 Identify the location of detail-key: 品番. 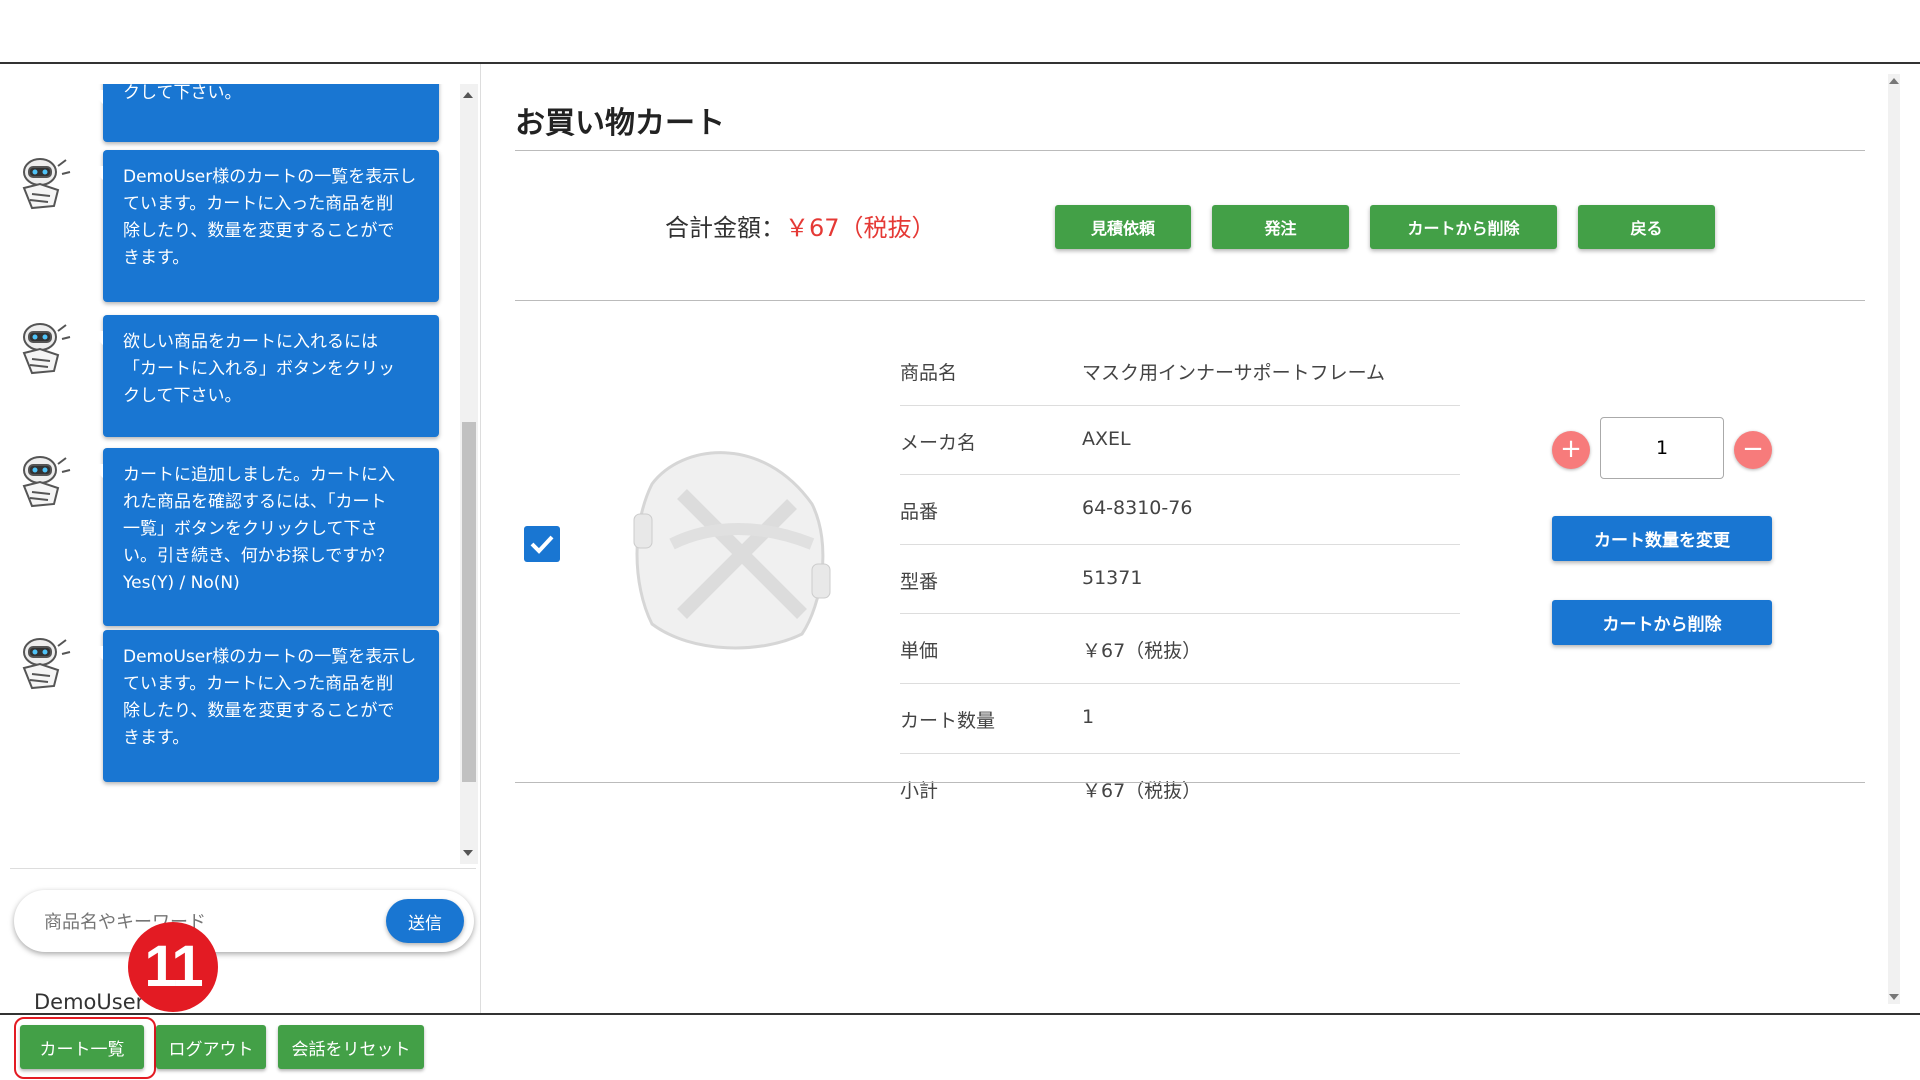
(919, 512).